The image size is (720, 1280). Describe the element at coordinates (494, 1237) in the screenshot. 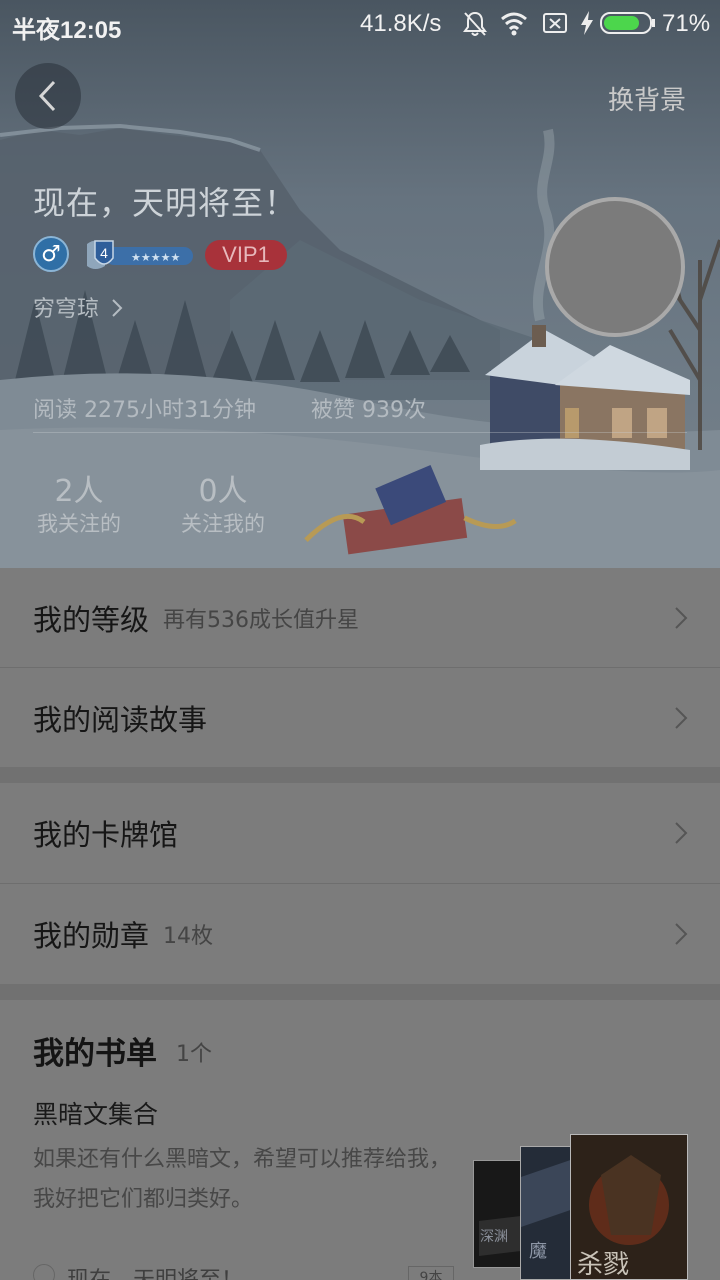

I see `svg-text: 深渊` at that location.